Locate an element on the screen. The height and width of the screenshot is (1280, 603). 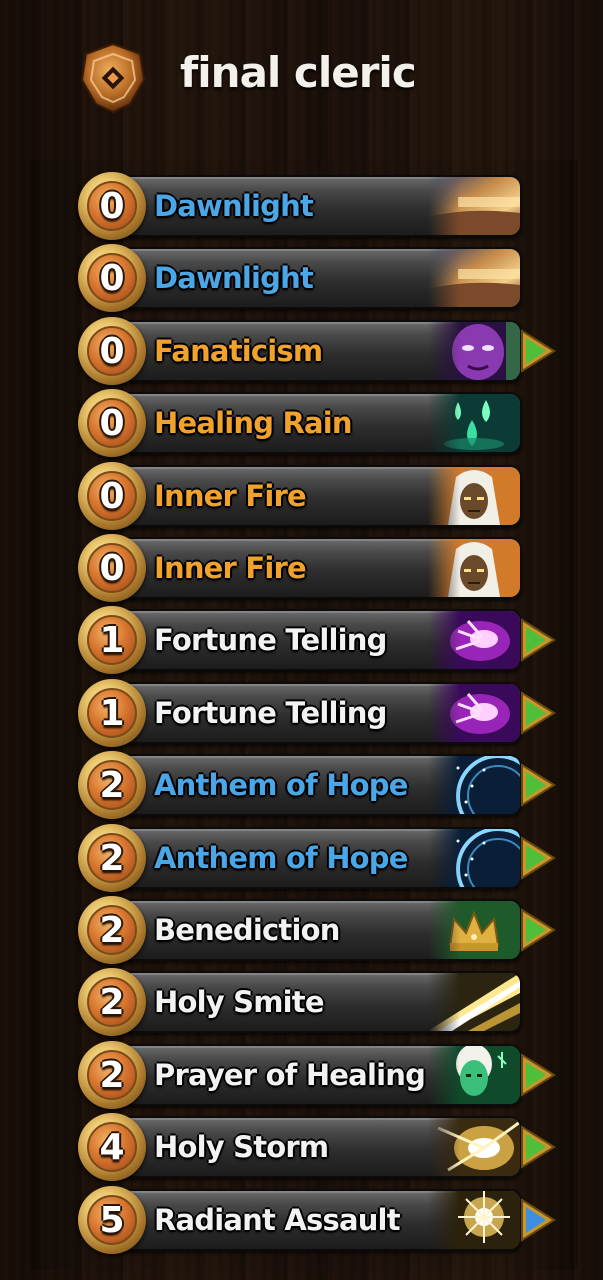
shield-crest-icon is located at coordinates (113, 78).